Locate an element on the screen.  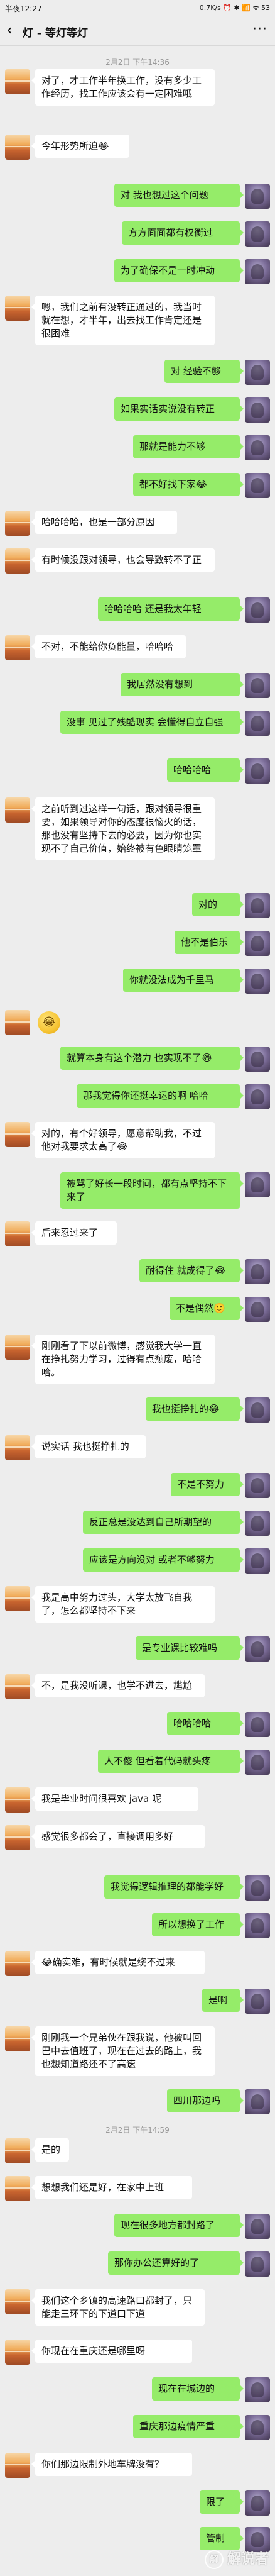
message-bubble: 就算本身有这个潜力 也实现不了😂 is located at coordinates (152, 1058).